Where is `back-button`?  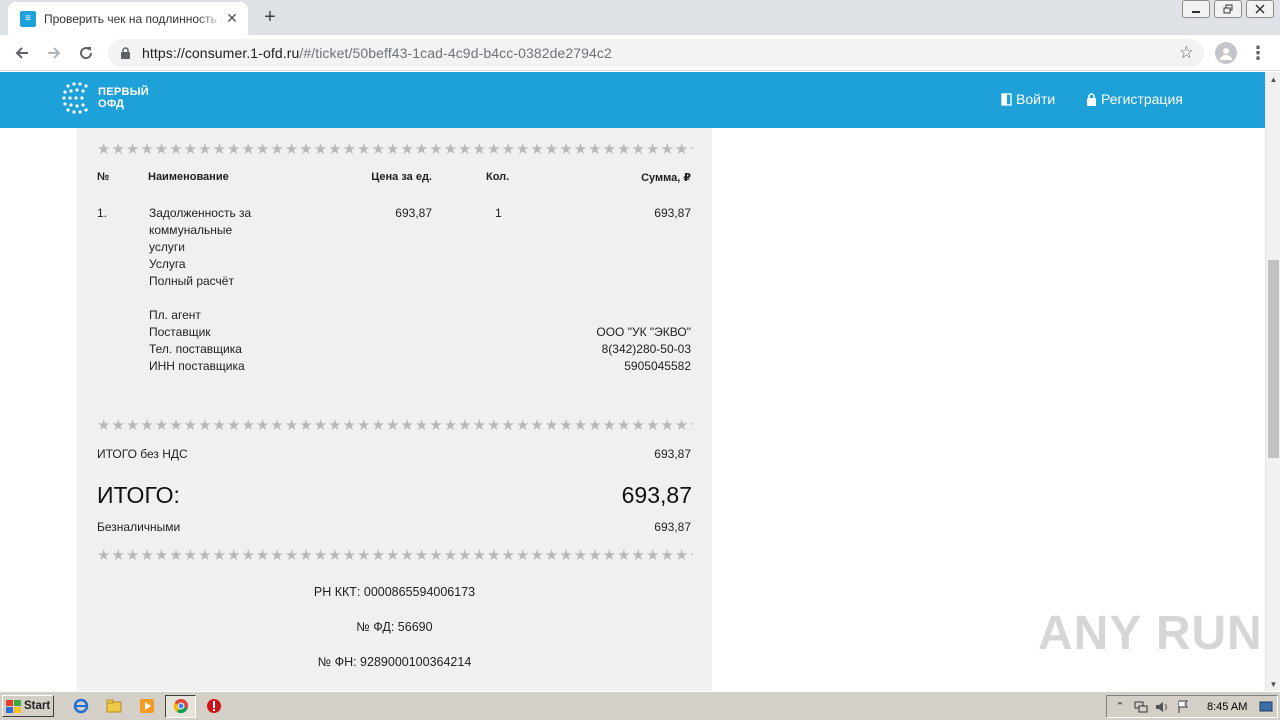
back-button is located at coordinates (22, 53).